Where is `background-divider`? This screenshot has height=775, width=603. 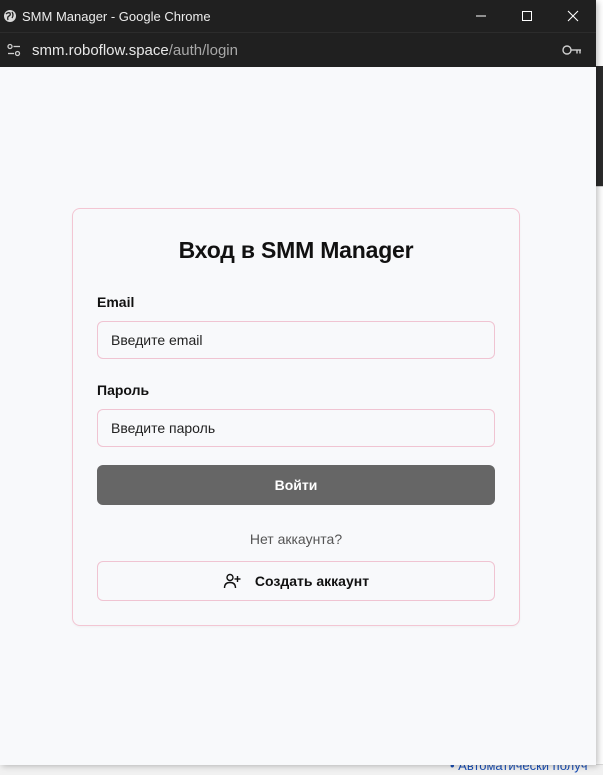 background-divider is located at coordinates (599, 186).